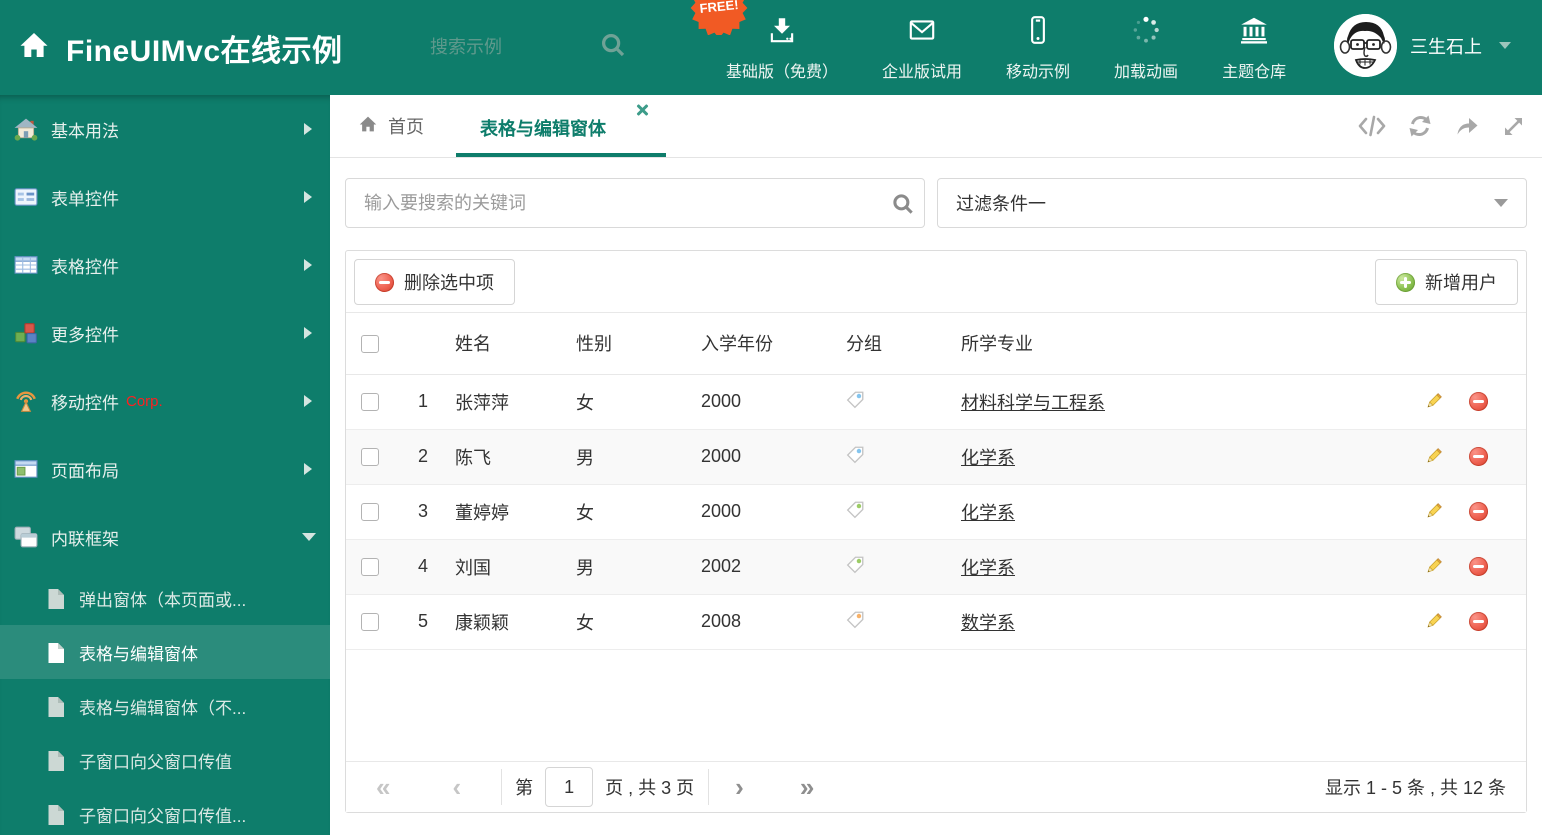 The image size is (1542, 835). Describe the element at coordinates (456, 787) in the screenshot. I see `prev-page-button: ‹` at that location.